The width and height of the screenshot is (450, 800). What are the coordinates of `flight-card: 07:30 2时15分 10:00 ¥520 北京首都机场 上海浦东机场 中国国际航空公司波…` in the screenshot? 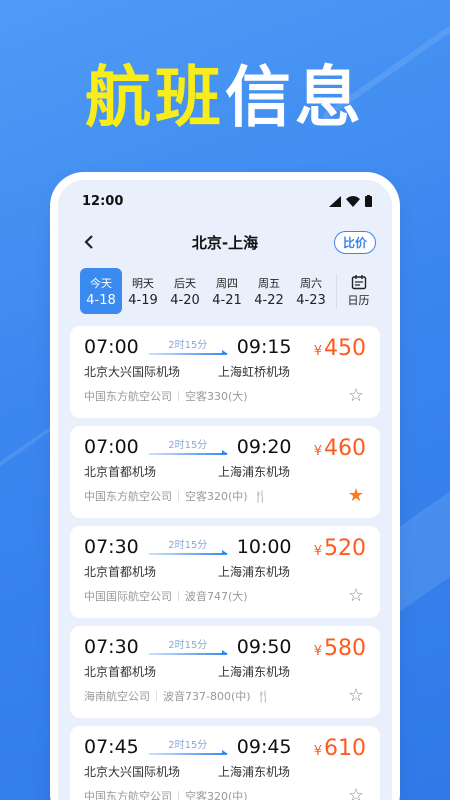 It's located at (225, 572).